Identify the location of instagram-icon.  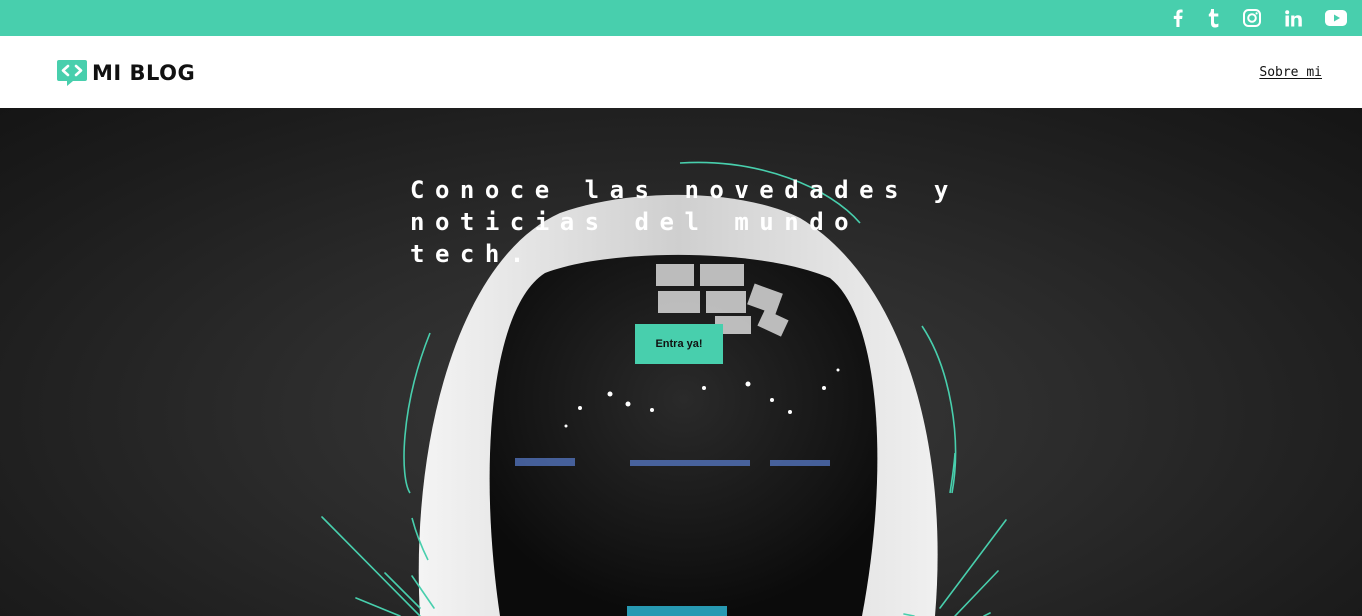
(1252, 18).